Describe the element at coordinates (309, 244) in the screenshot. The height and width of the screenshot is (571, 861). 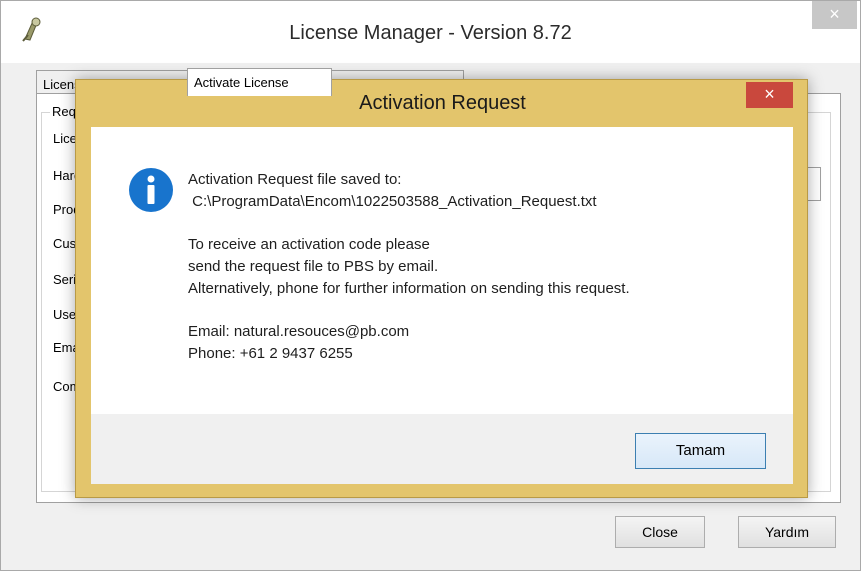
I see `message-line-receive: To receive an activation code please` at that location.